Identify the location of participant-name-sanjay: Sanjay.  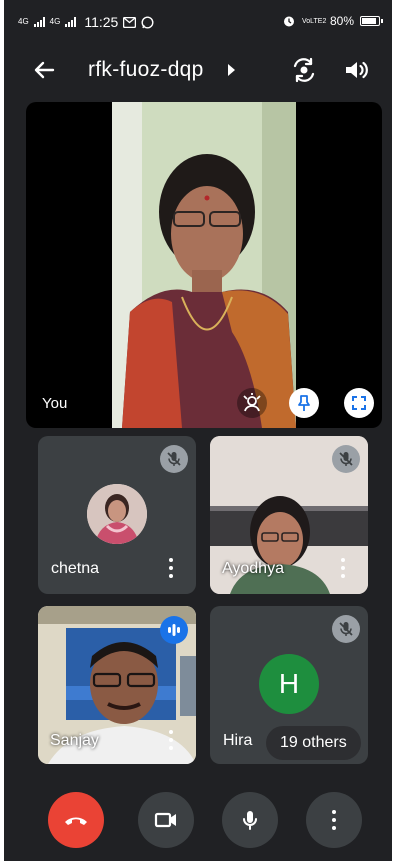
(74, 740).